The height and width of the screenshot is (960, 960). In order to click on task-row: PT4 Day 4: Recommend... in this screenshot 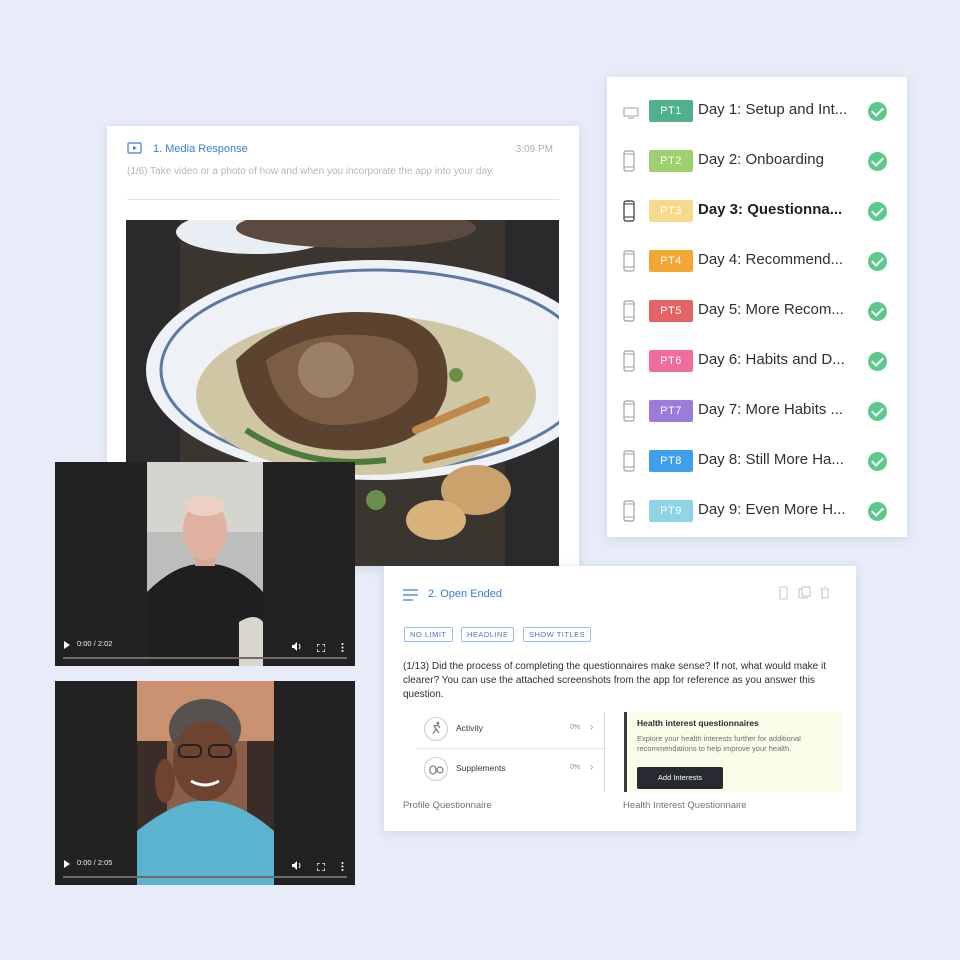, I will do `click(757, 257)`.